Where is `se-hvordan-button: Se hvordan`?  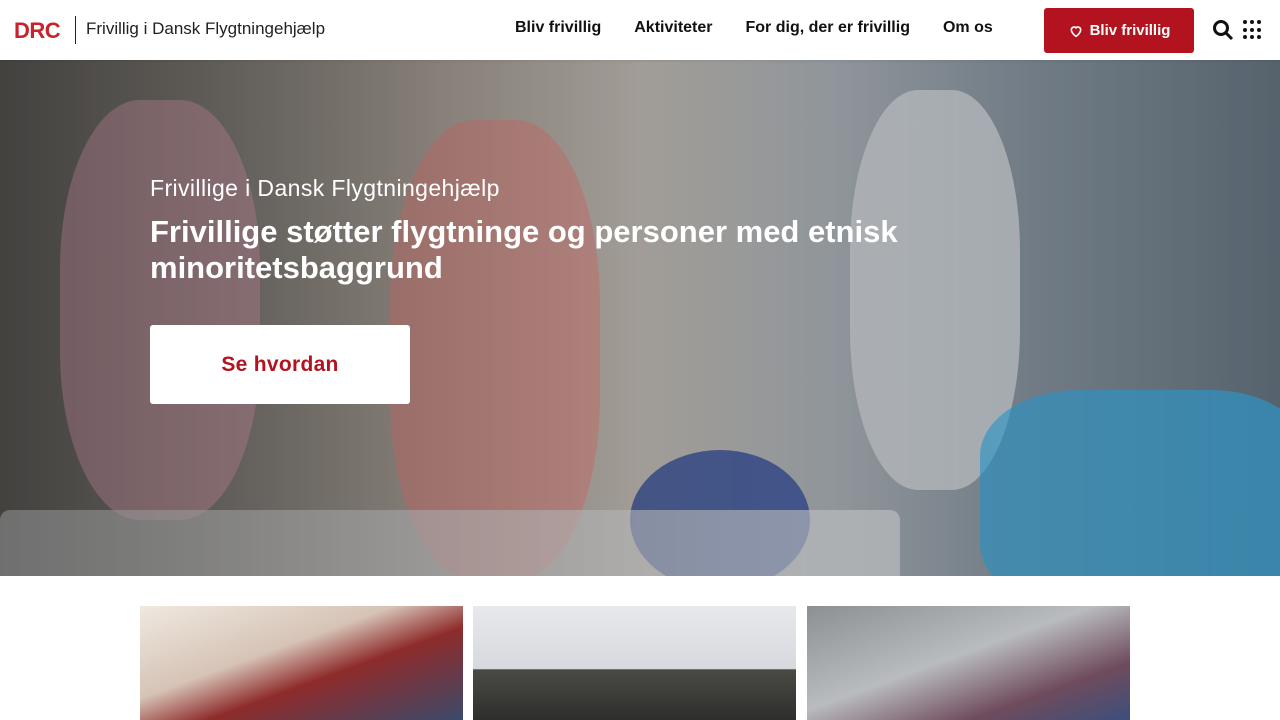 se-hvordan-button: Se hvordan is located at coordinates (280, 364).